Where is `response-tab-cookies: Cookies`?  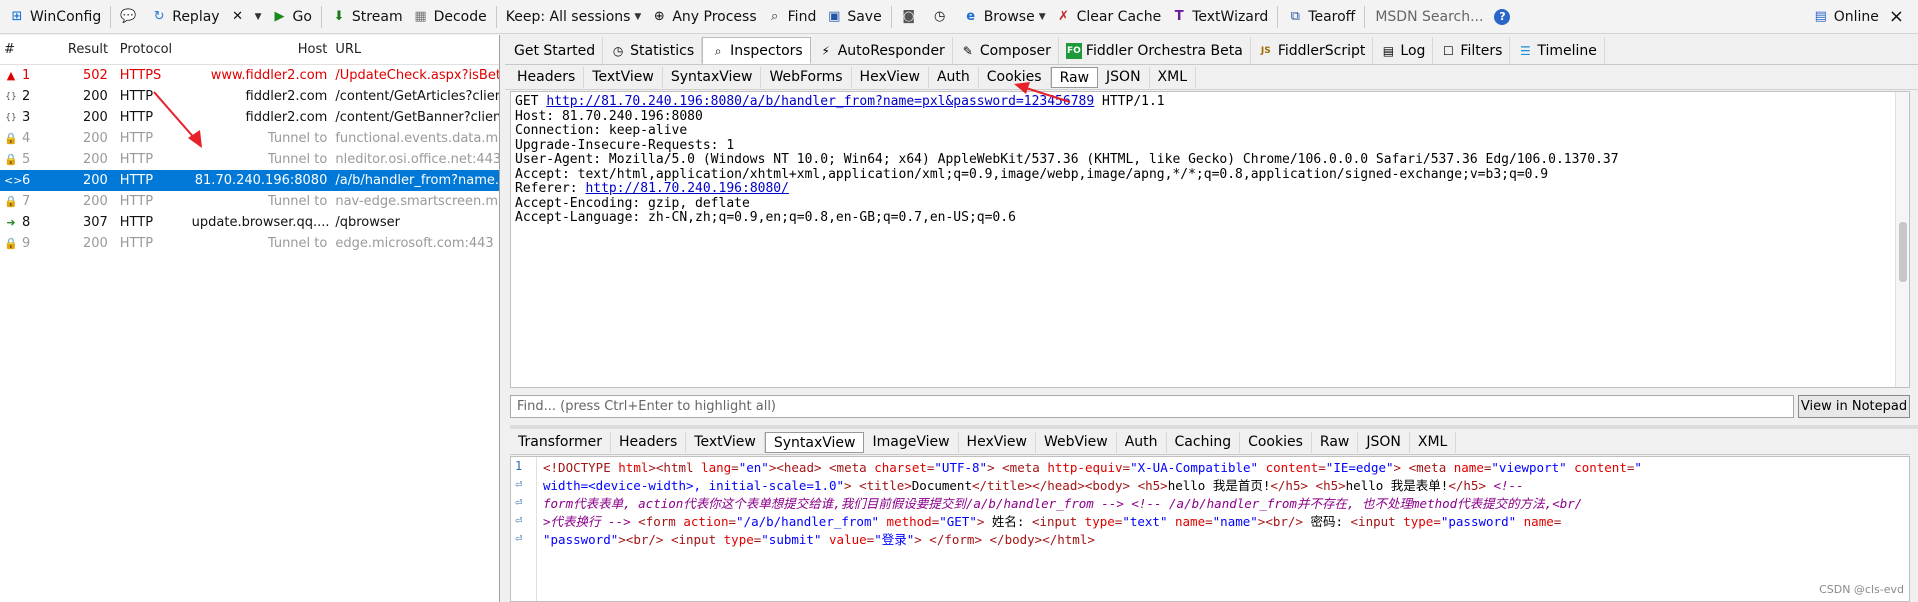 response-tab-cookies: Cookies is located at coordinates (1276, 442).